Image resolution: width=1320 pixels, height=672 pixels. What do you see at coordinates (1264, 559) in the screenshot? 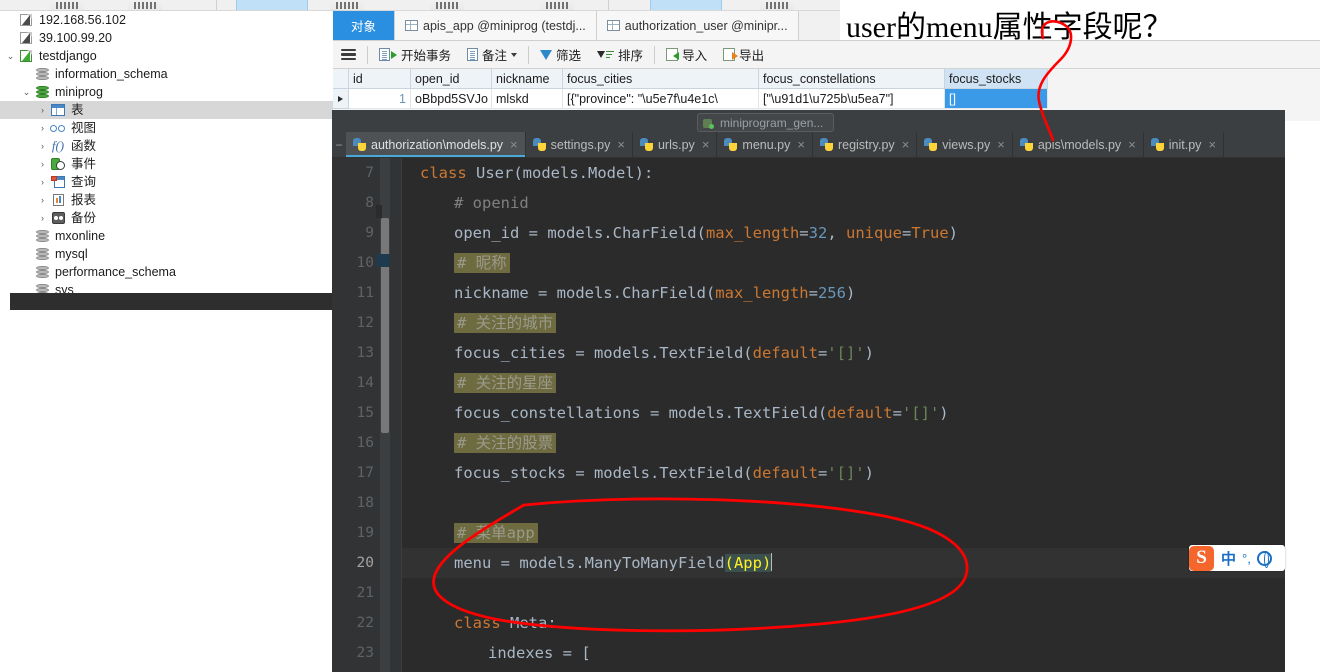
I see `globe-icon` at bounding box center [1264, 559].